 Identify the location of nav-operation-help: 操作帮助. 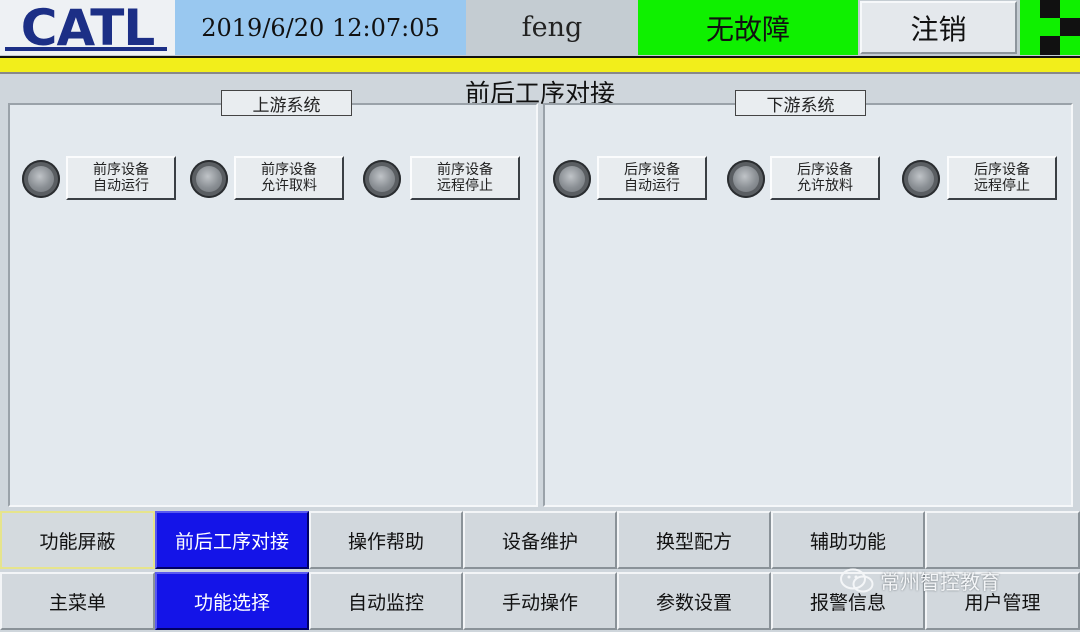
(386, 540).